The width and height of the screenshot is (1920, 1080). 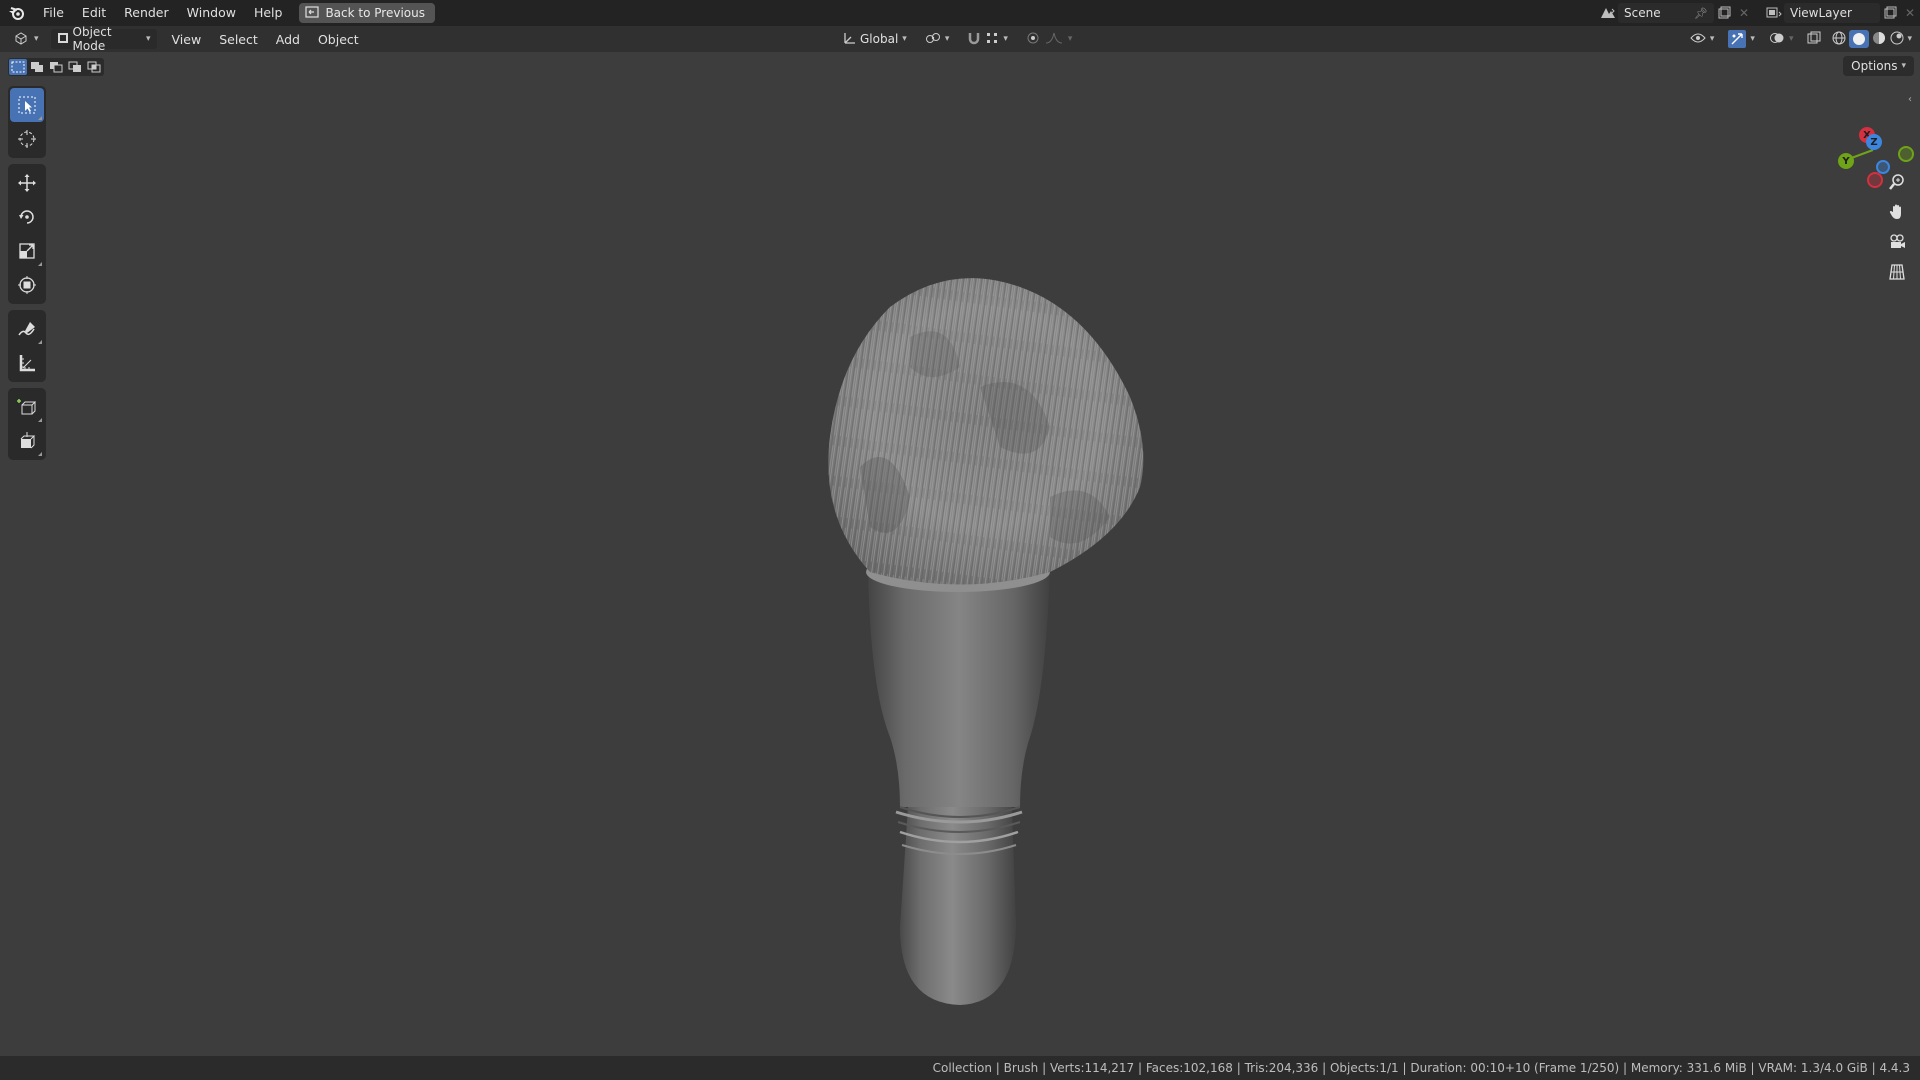 I want to click on scale-tool, so click(x=27, y=251).